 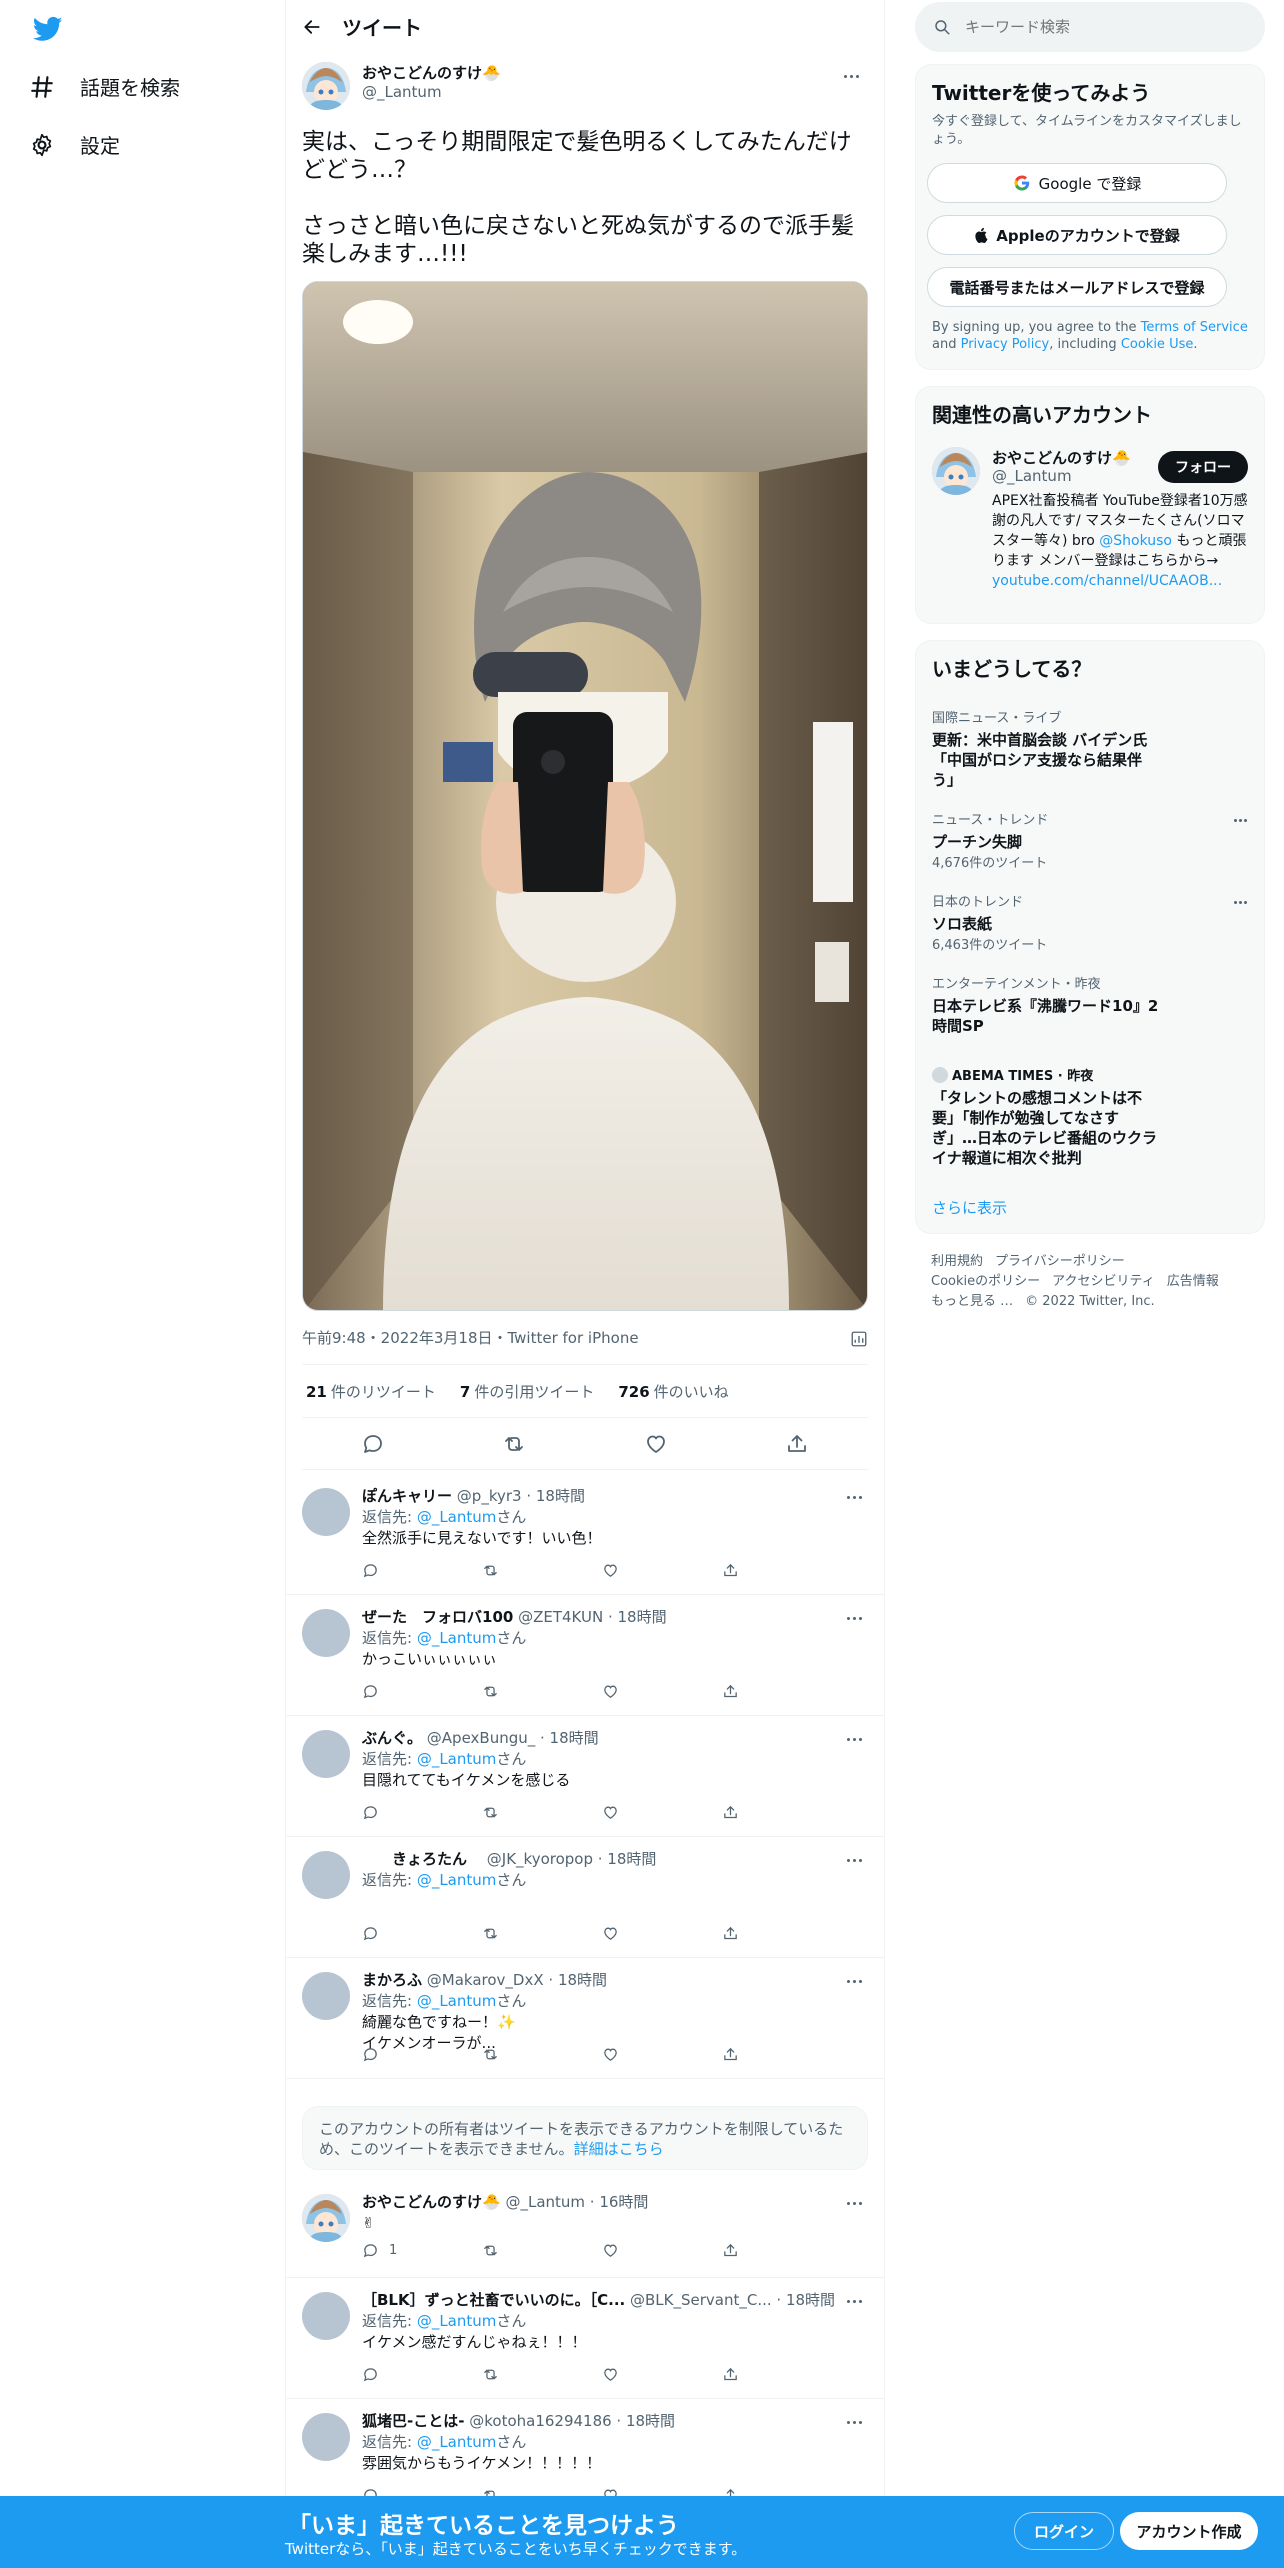 I want to click on reply-author-handle: @BLK_Servant_C... · 18時間, so click(x=732, y=2300).